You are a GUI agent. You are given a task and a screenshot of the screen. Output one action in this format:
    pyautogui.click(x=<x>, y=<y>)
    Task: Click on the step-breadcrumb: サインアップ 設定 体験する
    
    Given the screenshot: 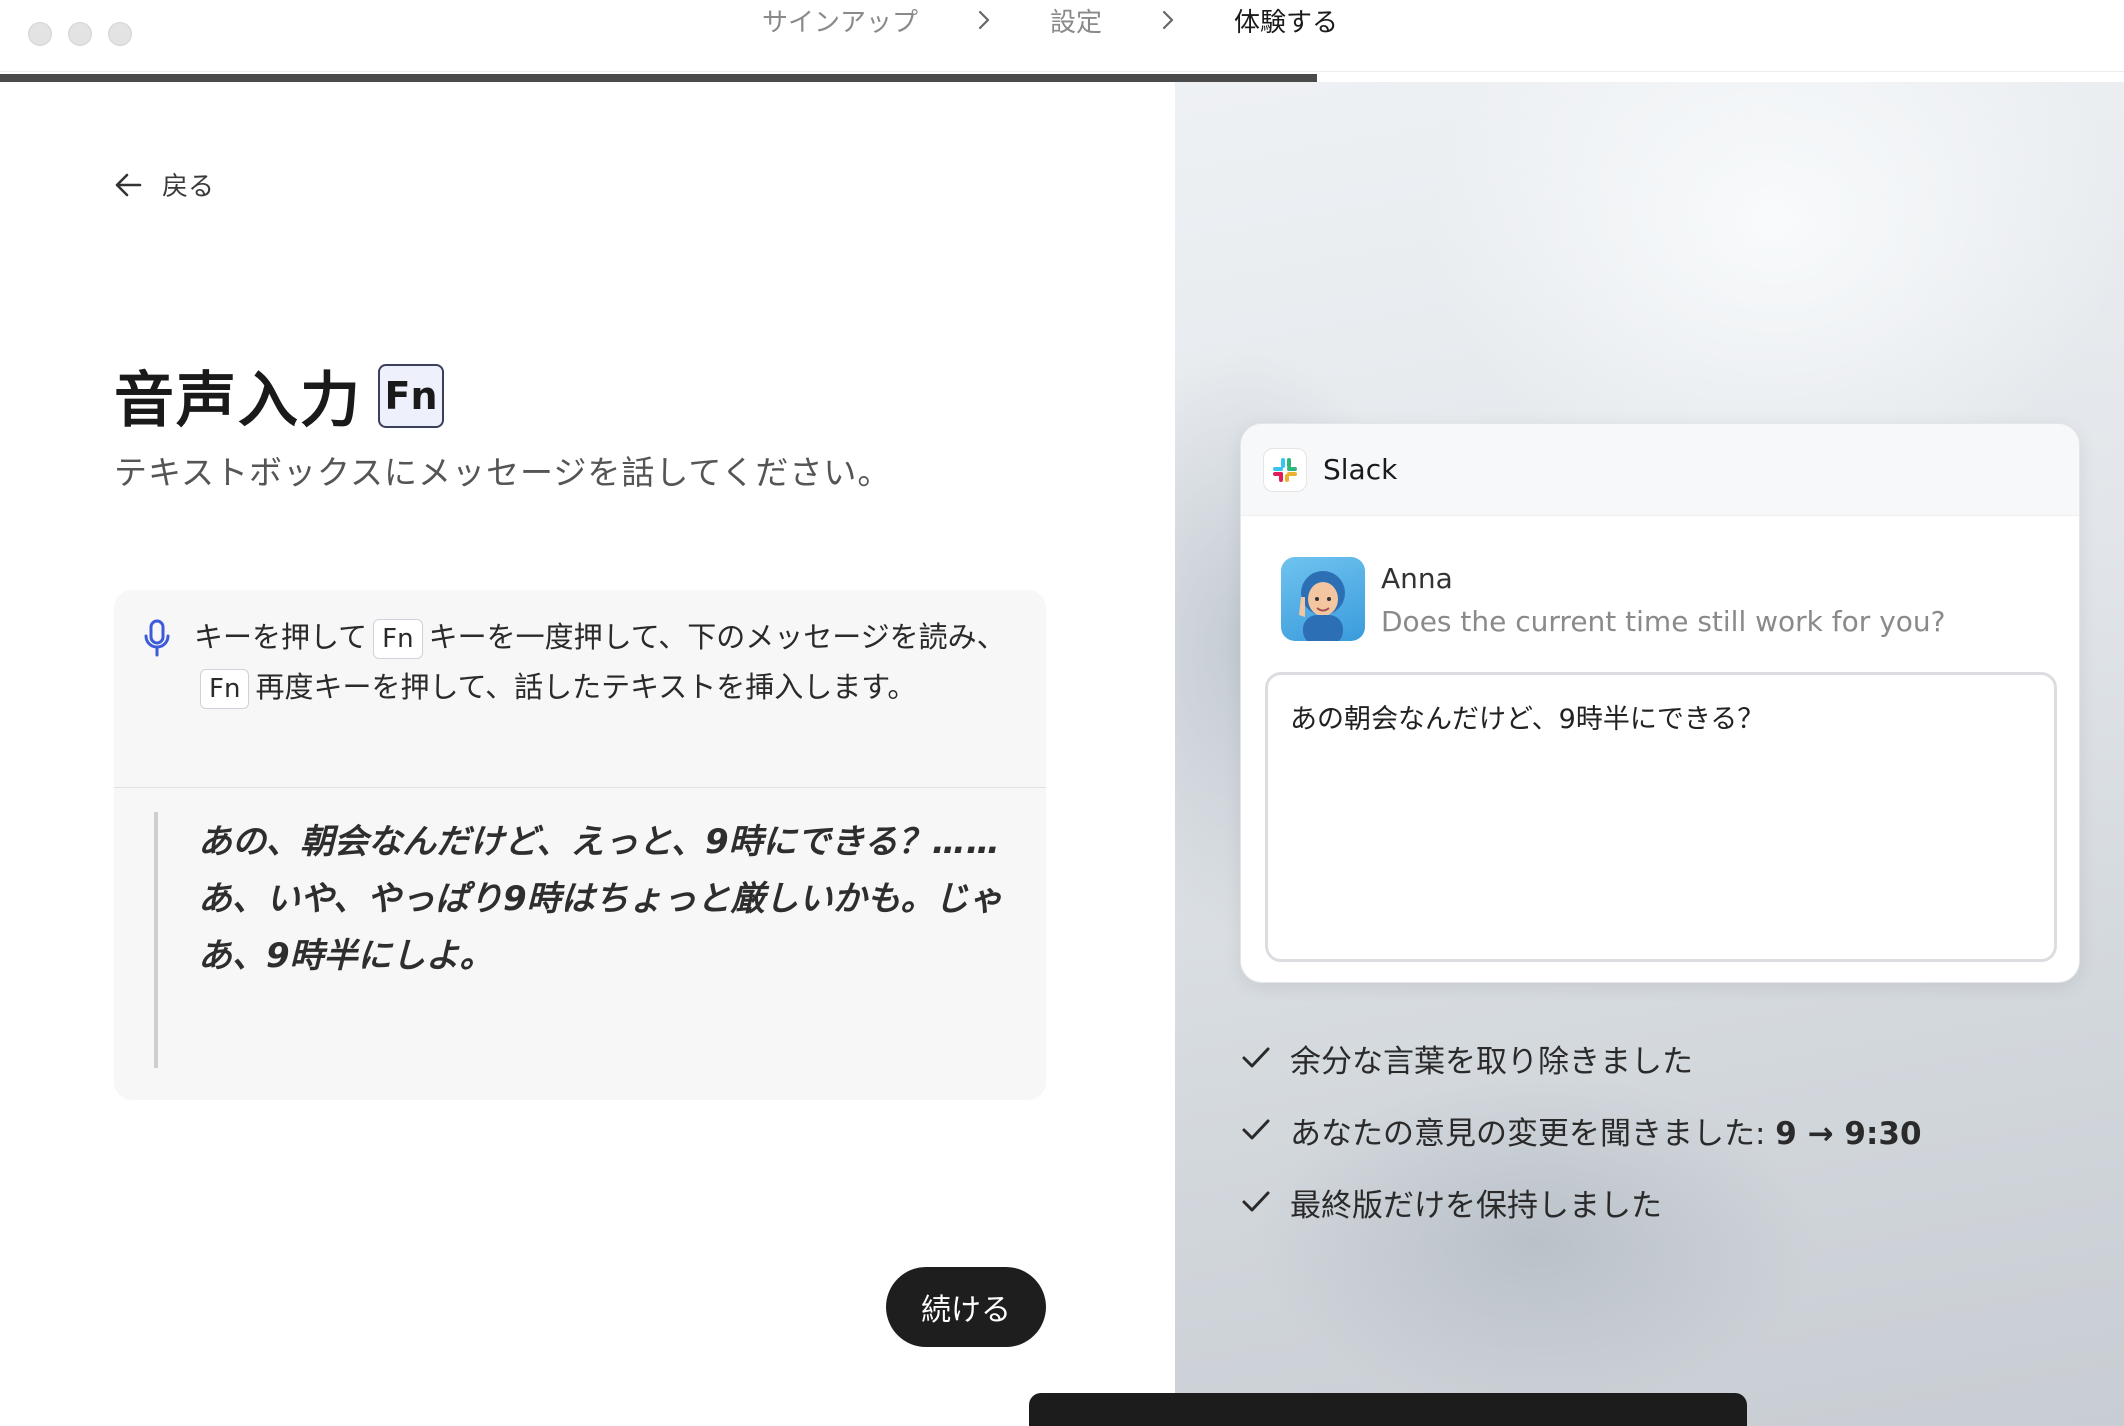 What is the action you would take?
    pyautogui.click(x=1050, y=20)
    